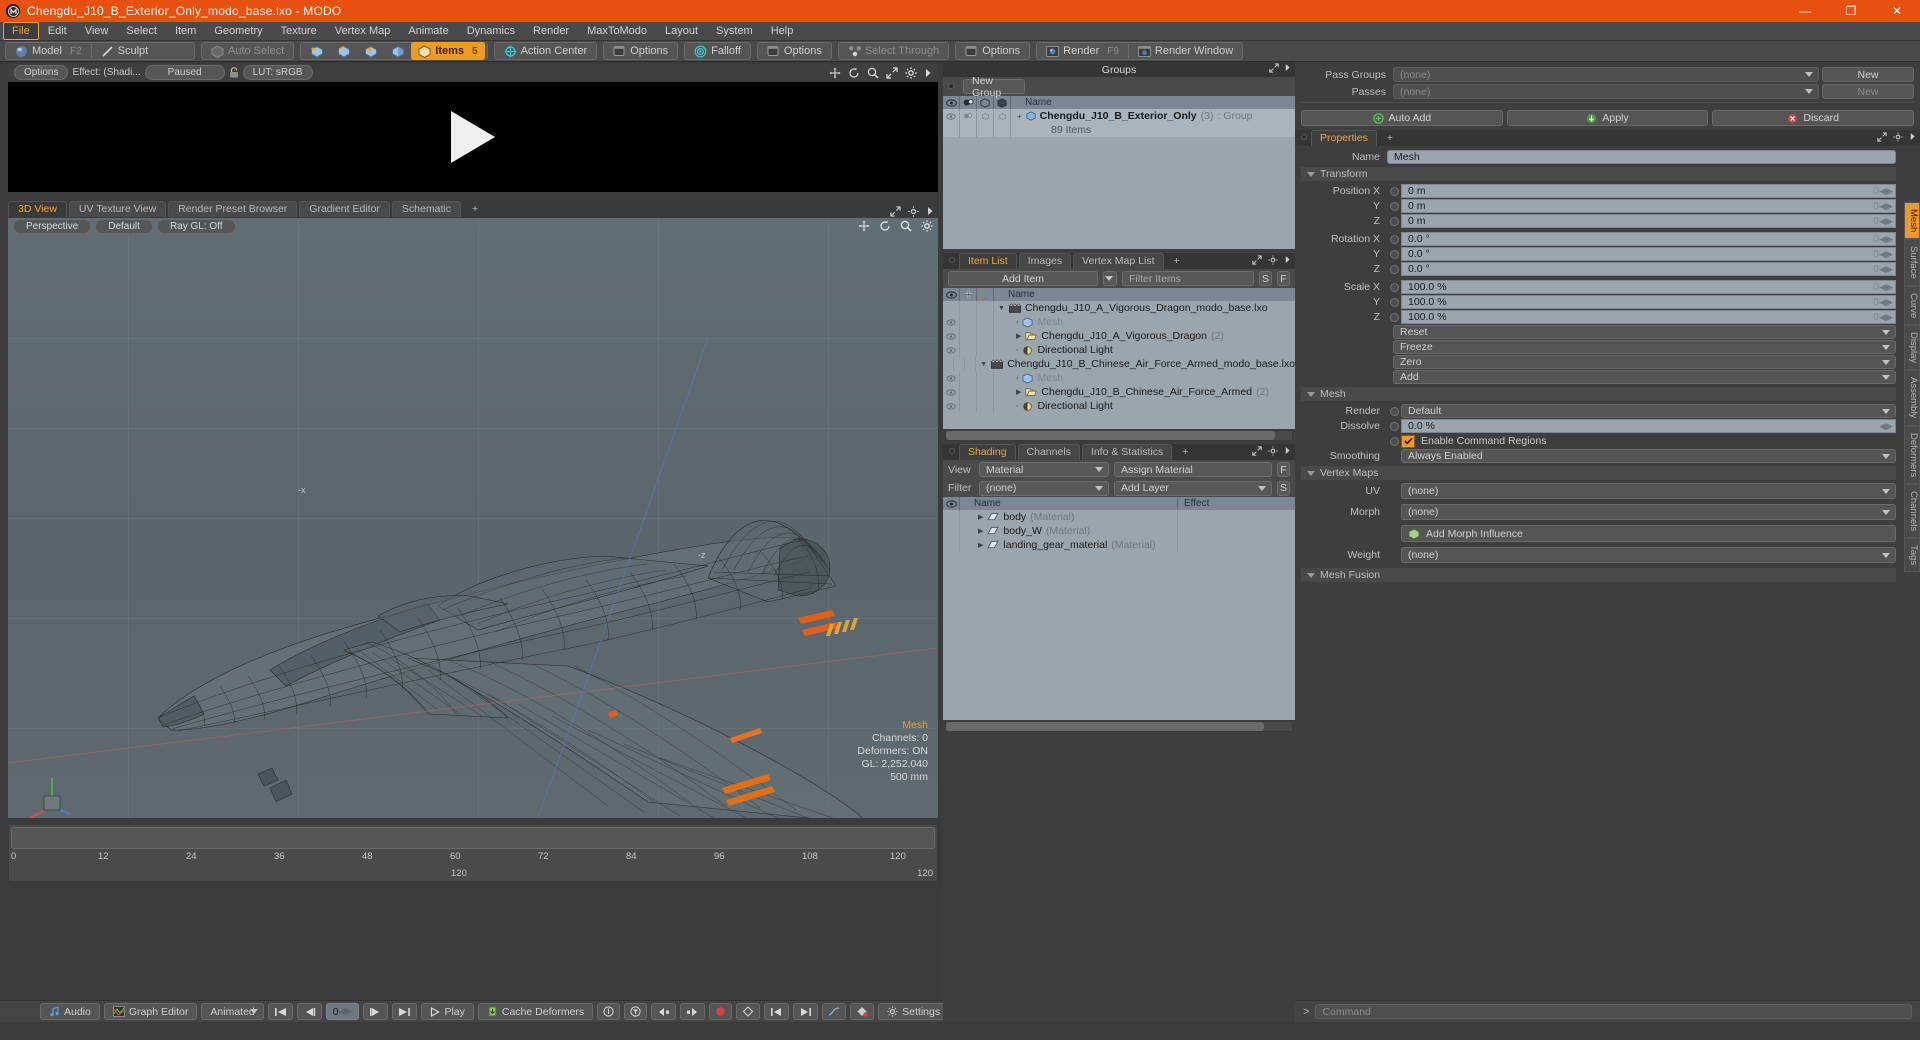 The height and width of the screenshot is (1040, 1920). I want to click on record-button, so click(721, 1011).